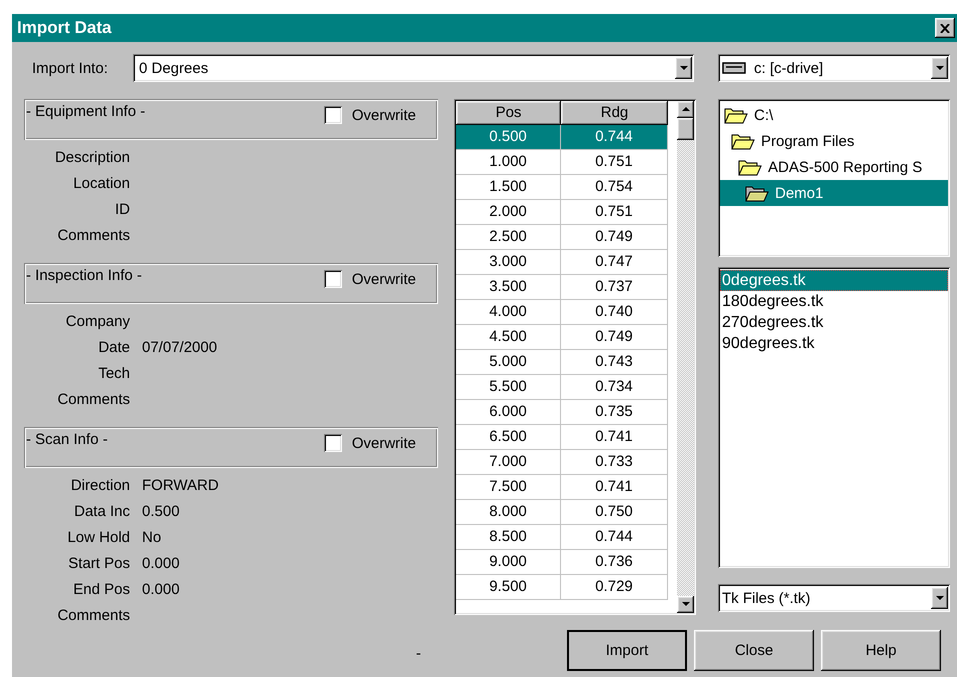 The height and width of the screenshot is (677, 957). Describe the element at coordinates (614, 212) in the screenshot. I see `table-cell: 0.751` at that location.